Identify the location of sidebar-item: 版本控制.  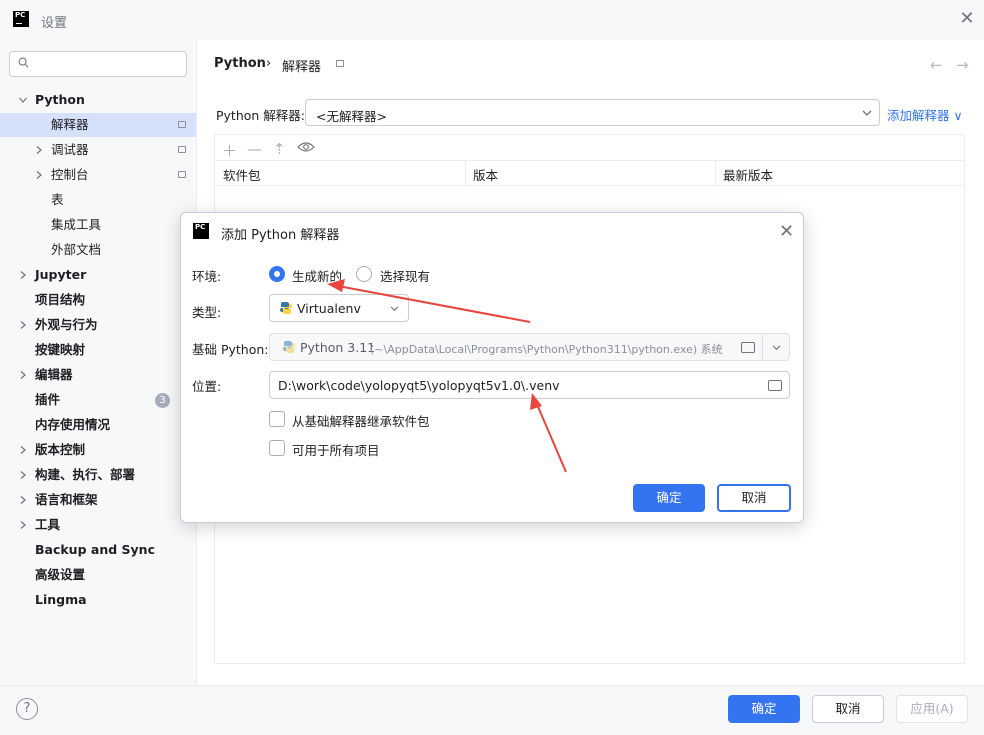
(98, 450).